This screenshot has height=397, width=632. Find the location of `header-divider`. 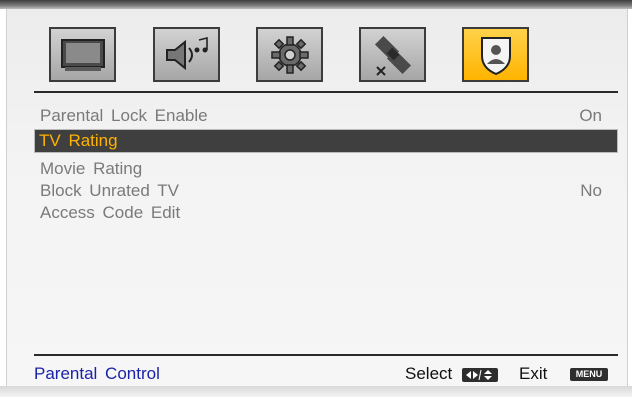

header-divider is located at coordinates (326, 92).